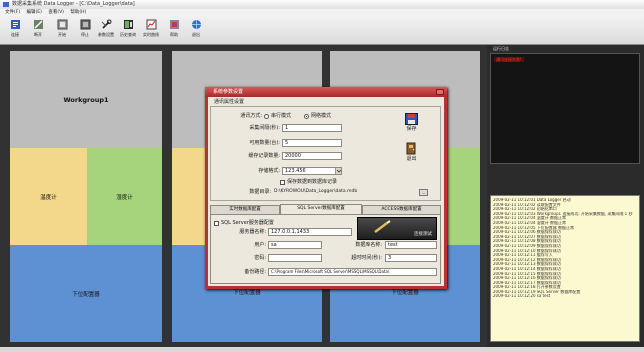  I want to click on radio-network-label: 网络模式, so click(321, 116).